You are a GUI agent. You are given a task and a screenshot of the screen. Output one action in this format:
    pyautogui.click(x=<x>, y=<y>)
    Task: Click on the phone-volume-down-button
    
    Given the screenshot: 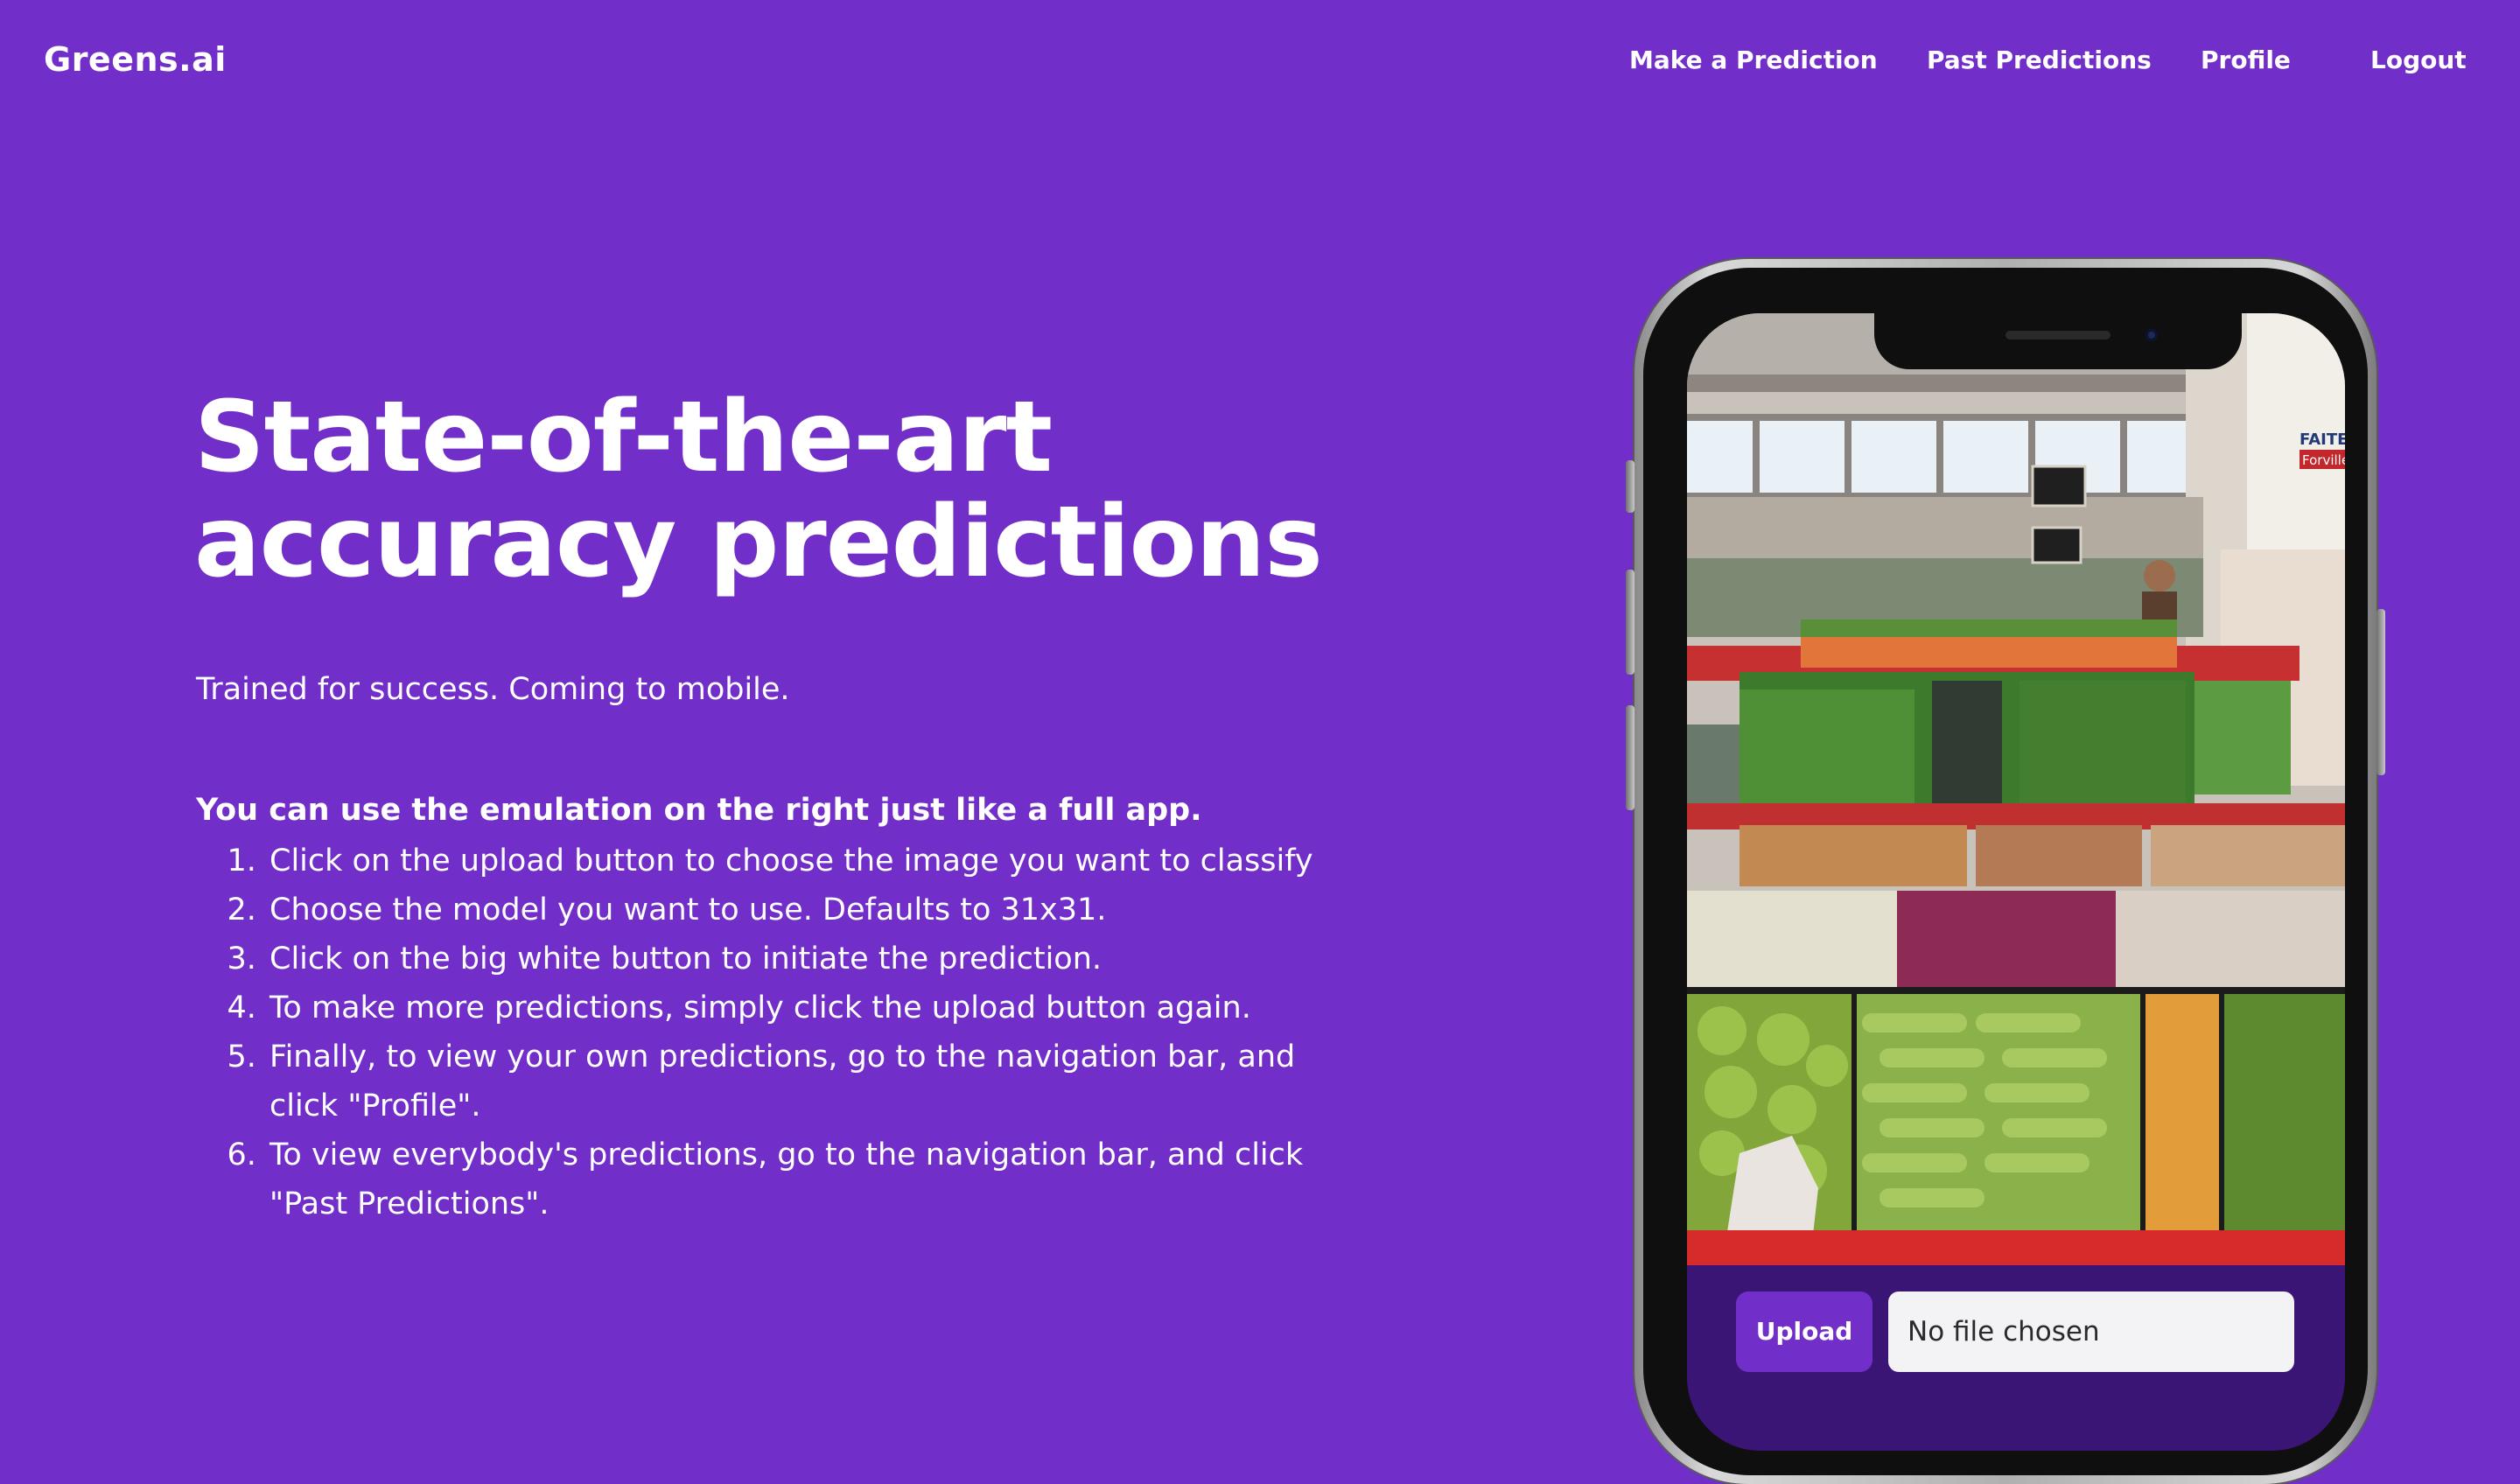 What is the action you would take?
    pyautogui.click(x=1630, y=757)
    